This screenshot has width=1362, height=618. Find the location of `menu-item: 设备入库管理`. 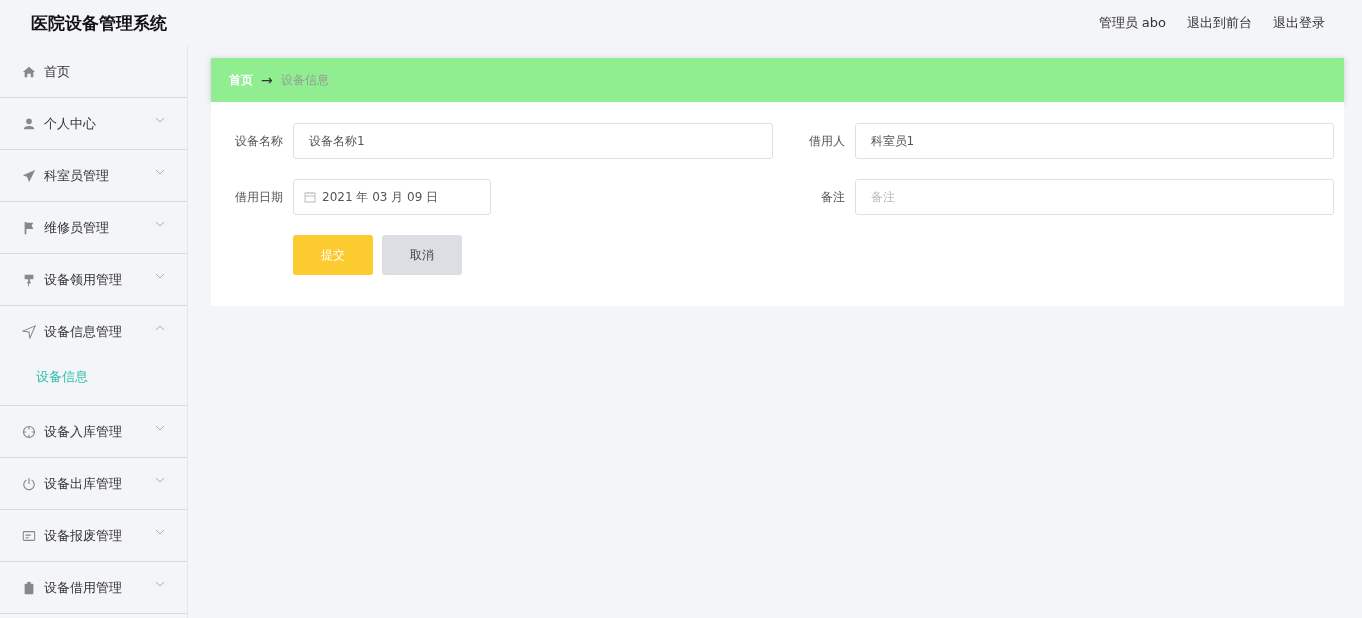

menu-item: 设备入库管理 is located at coordinates (93, 431).